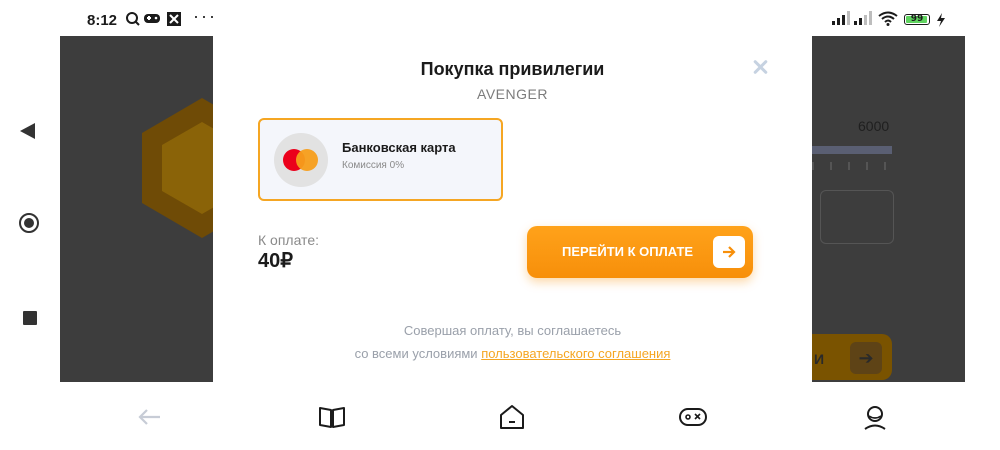 This screenshot has height=450, width=1000. I want to click on user-agreement-link: пользовательского соглашения, so click(575, 353).